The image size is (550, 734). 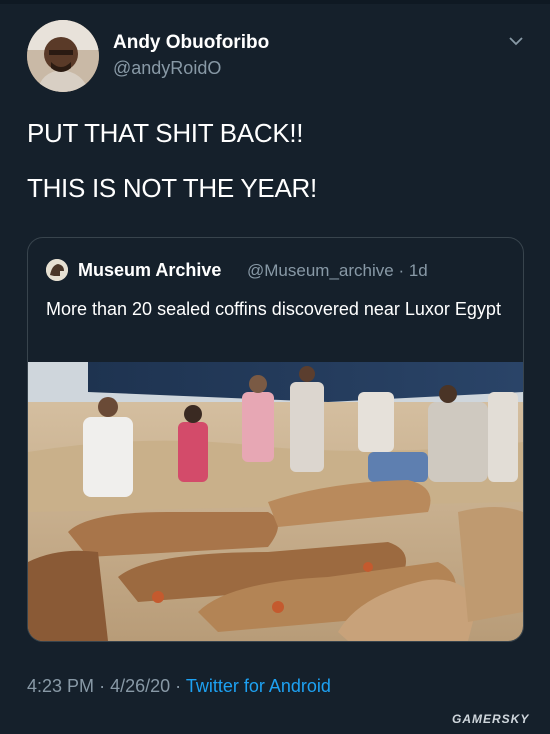 What do you see at coordinates (320, 270) in the screenshot?
I see `quoted-handle: @Museum_archive` at bounding box center [320, 270].